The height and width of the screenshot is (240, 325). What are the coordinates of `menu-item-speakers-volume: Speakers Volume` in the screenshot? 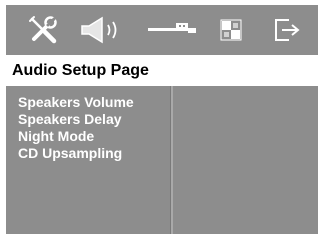 It's located at (88, 102).